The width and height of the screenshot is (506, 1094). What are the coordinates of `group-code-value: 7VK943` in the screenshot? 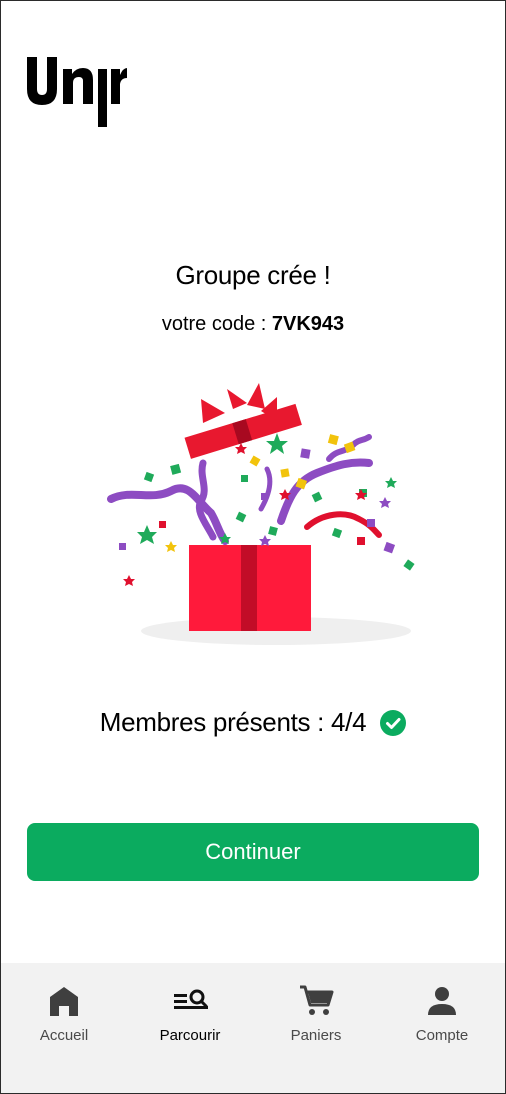 It's located at (308, 324).